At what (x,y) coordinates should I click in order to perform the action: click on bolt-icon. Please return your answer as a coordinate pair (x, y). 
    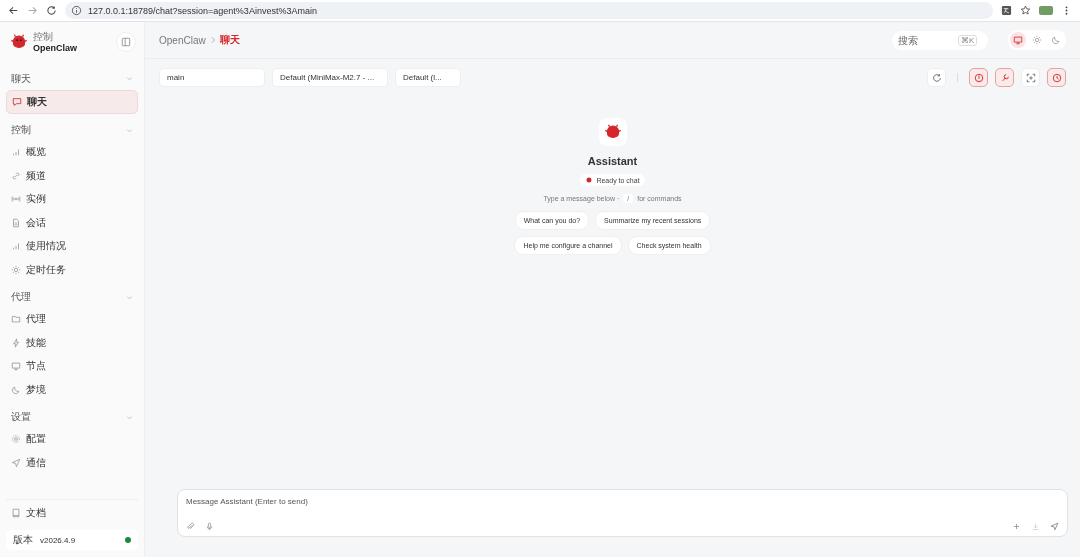
    Looking at the image, I should click on (16, 342).